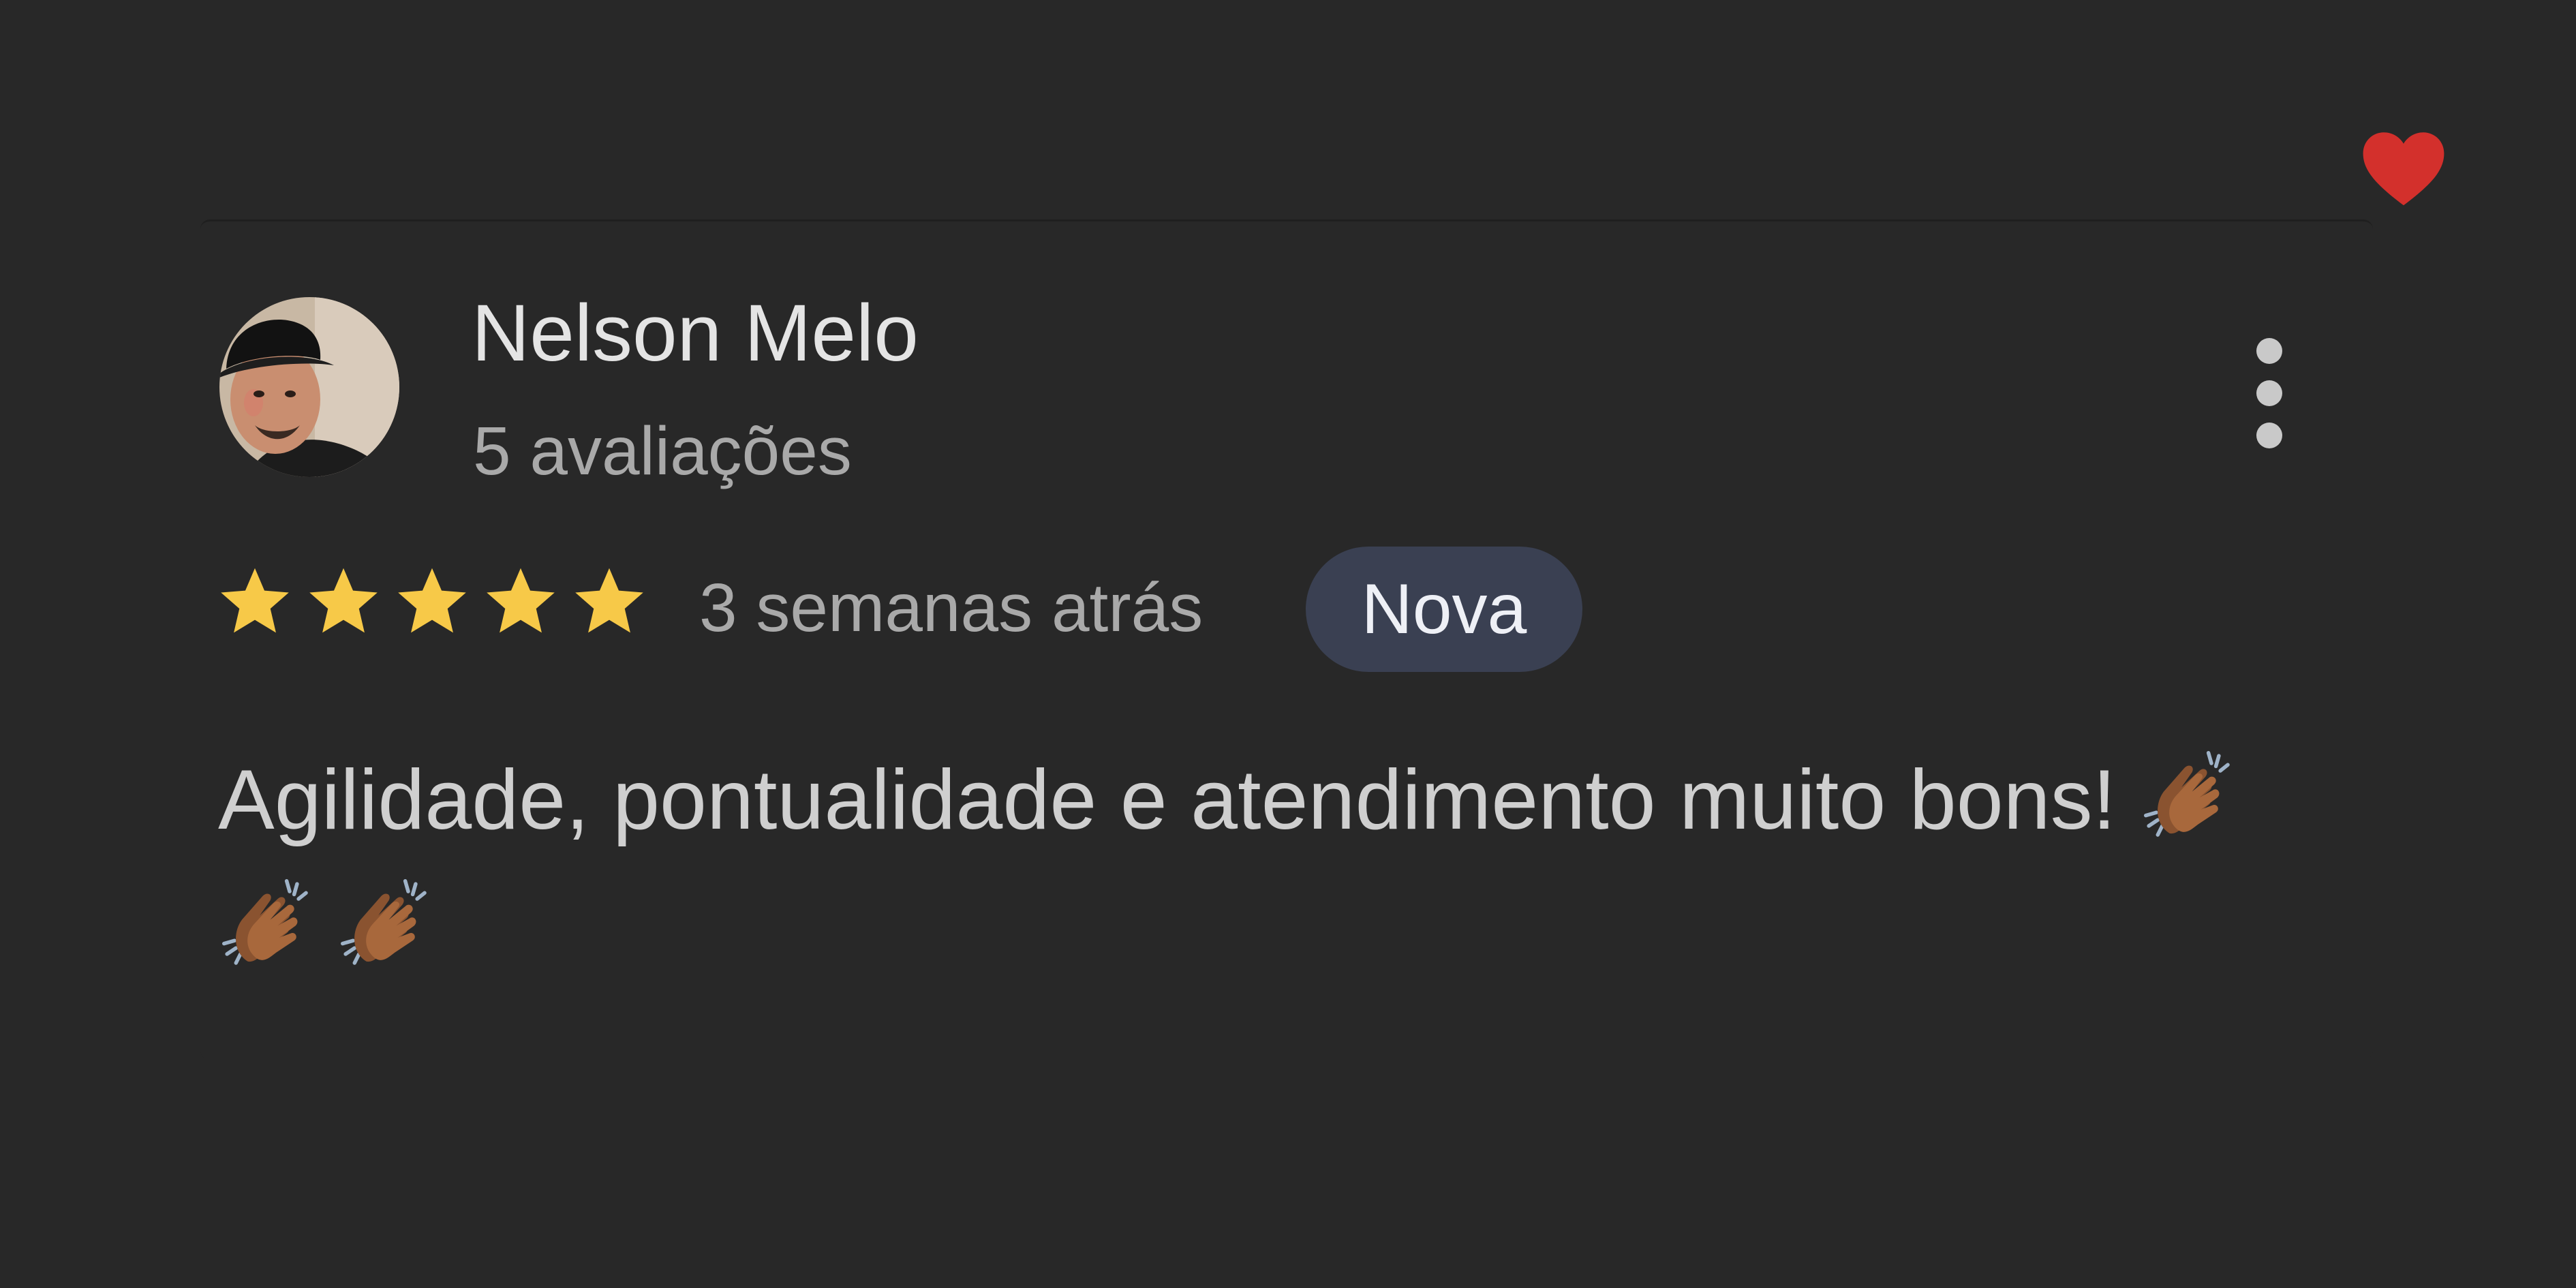 The width and height of the screenshot is (2576, 1288). I want to click on more-vertical-icon, so click(2269, 351).